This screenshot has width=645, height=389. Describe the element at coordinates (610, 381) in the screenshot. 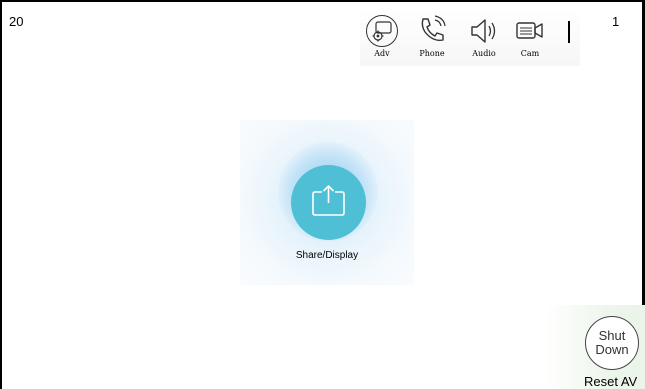

I see `reset-av-label: Reset AV` at that location.